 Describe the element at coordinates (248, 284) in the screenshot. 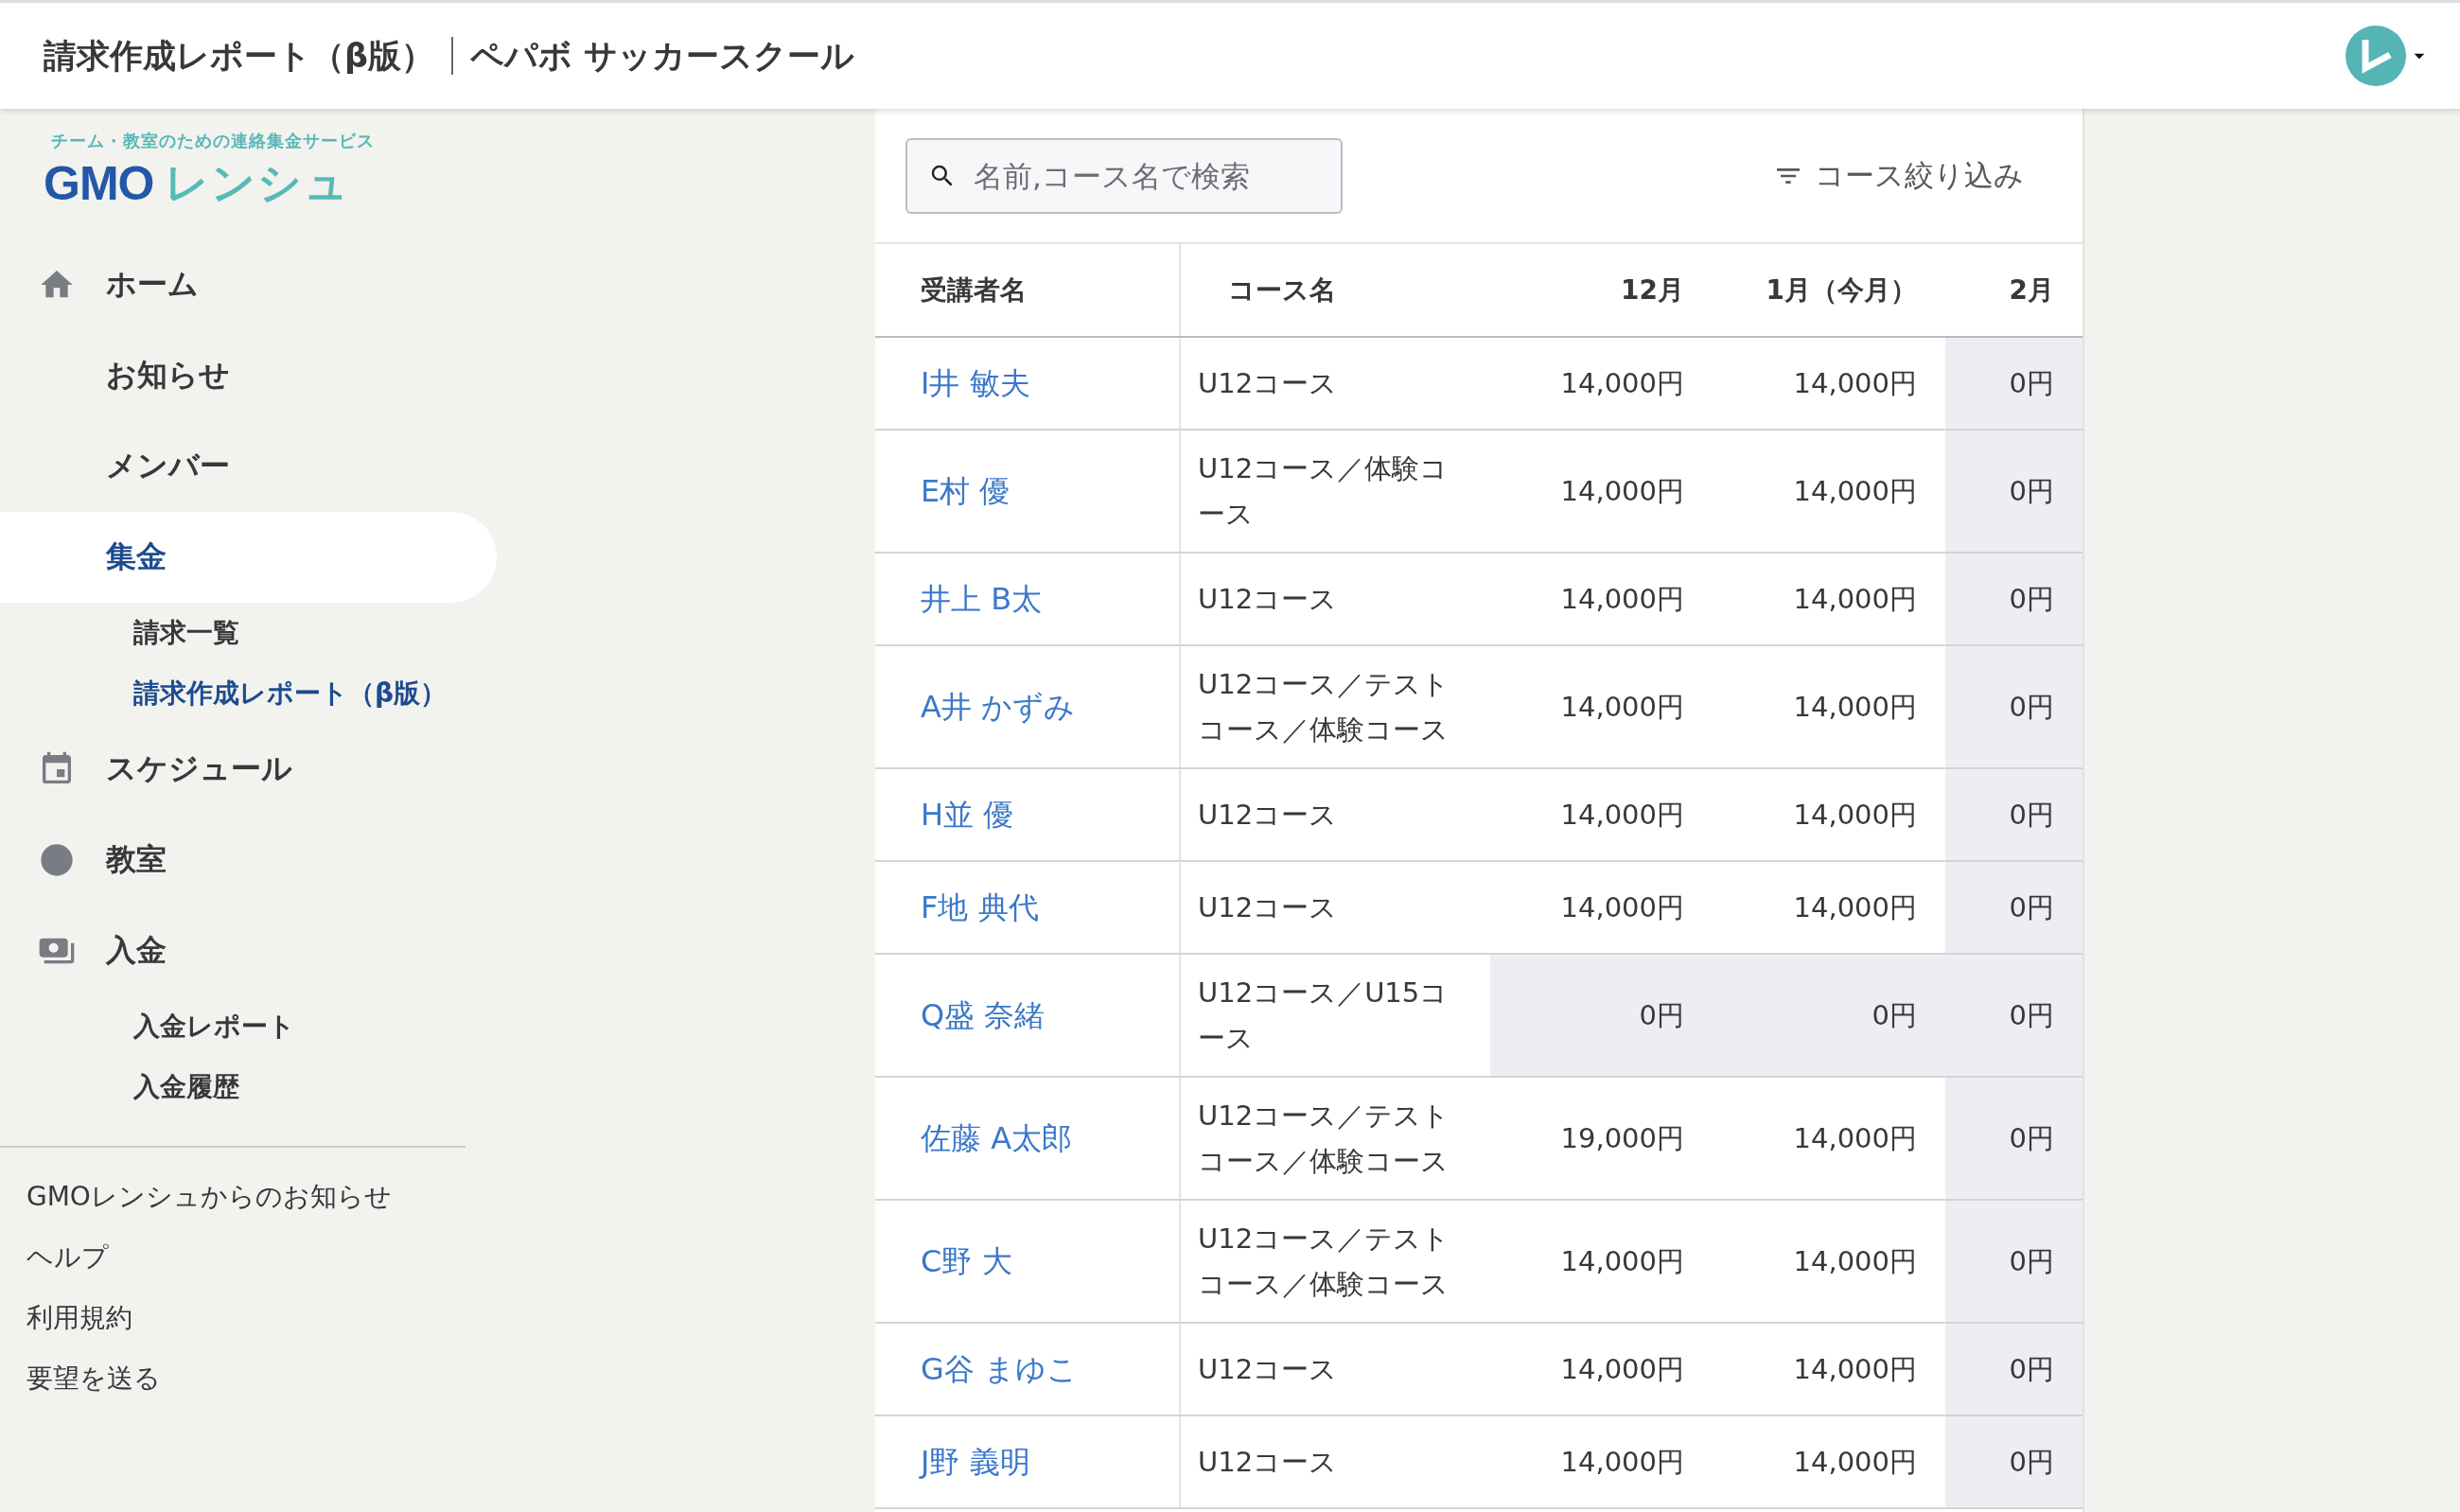

I see `nav-item: ホーム` at that location.